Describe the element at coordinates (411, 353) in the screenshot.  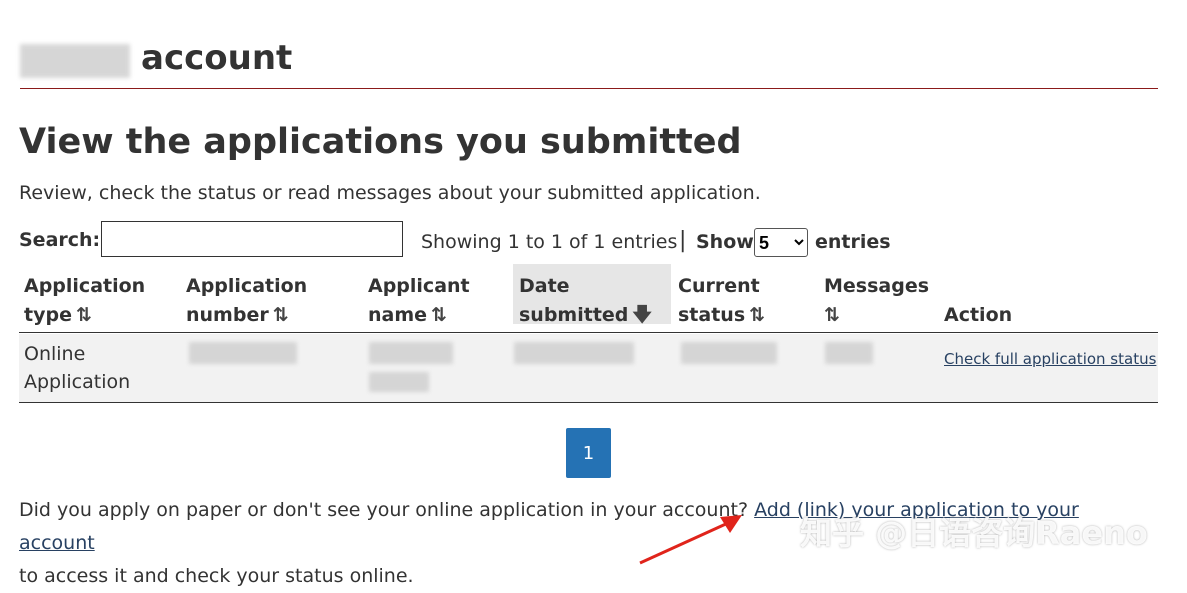
I see `redacted-applicant-name` at that location.